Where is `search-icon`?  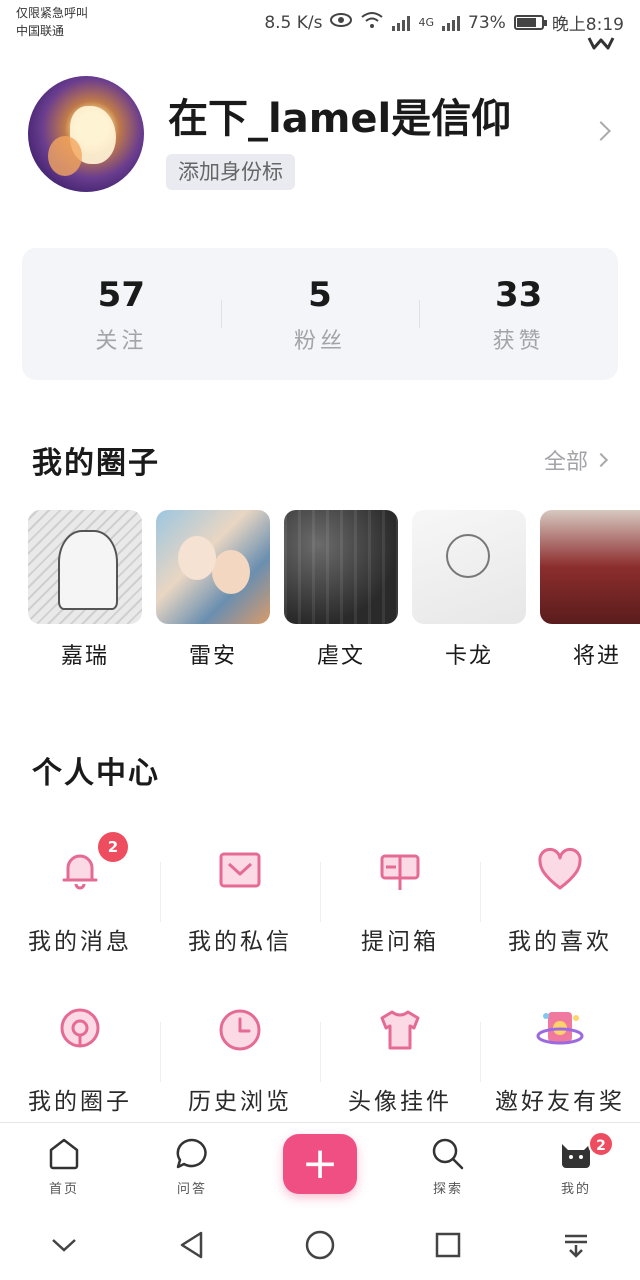 search-icon is located at coordinates (448, 1154).